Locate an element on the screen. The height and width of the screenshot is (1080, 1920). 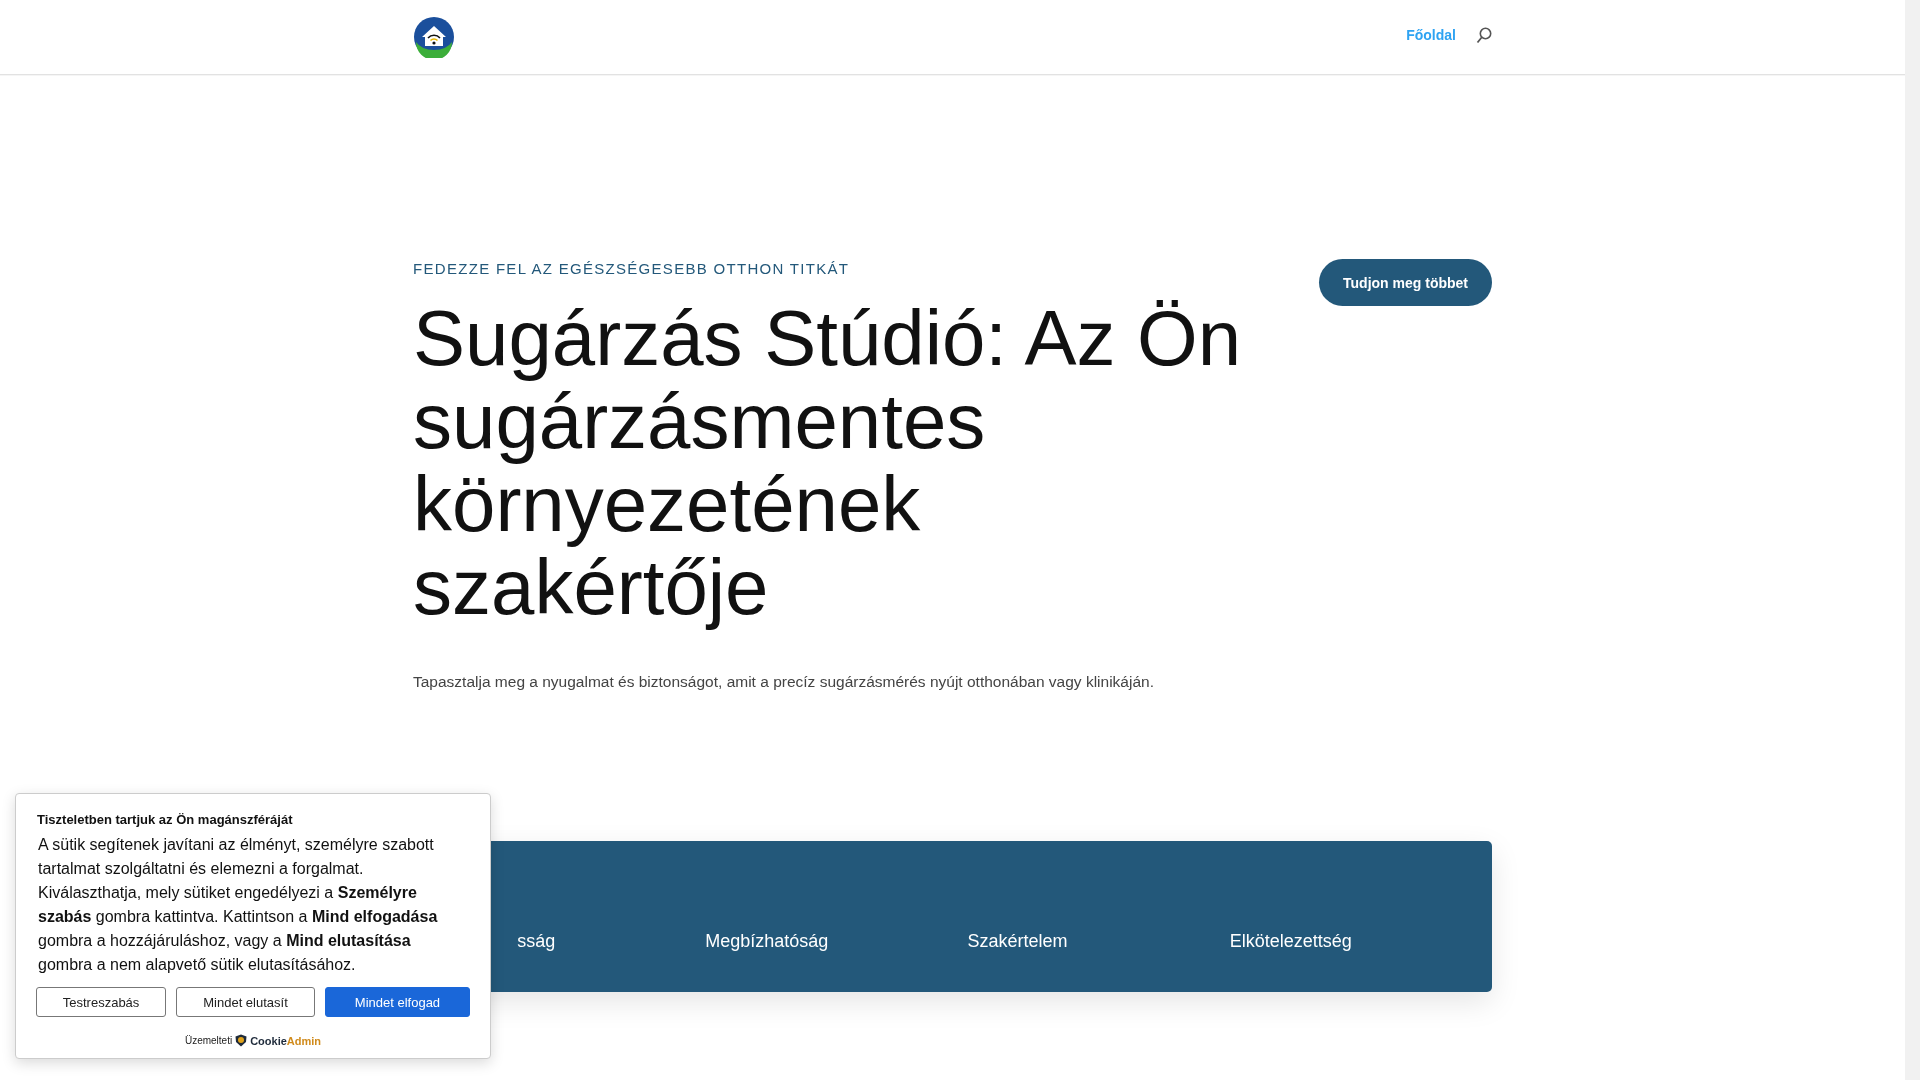
value-label: Elkötelezettség is located at coordinates (1291, 941).